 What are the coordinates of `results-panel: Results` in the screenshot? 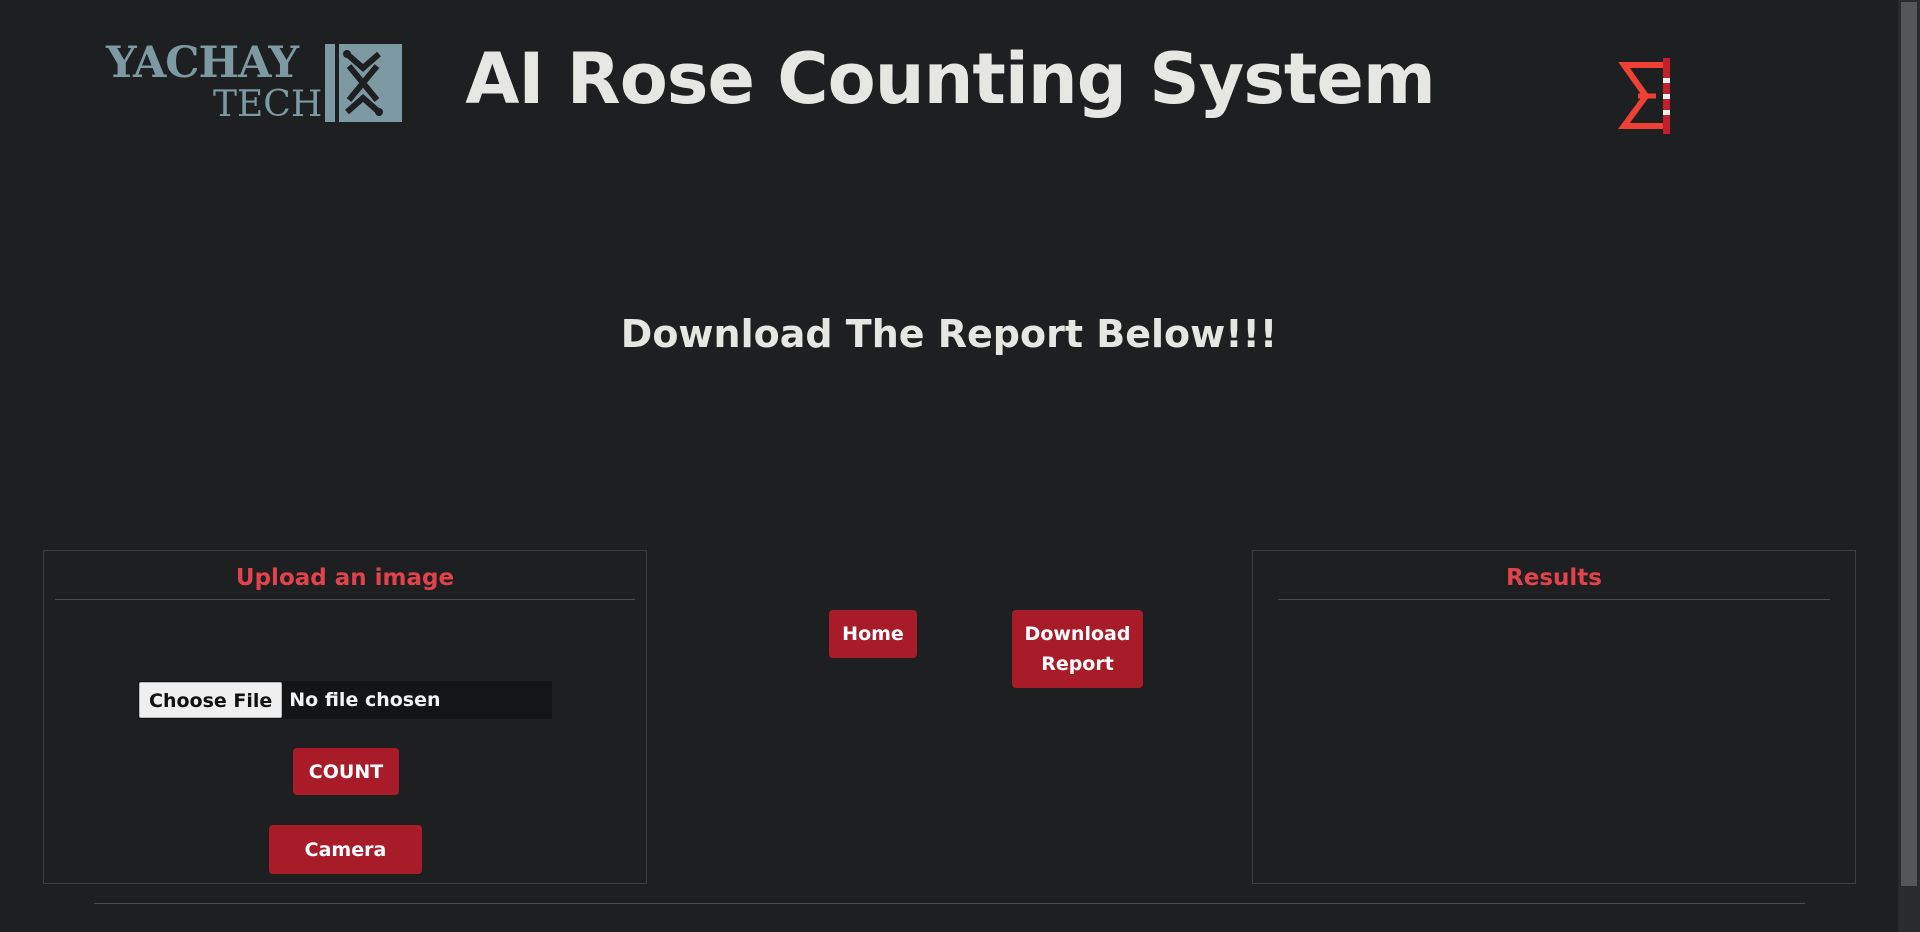 It's located at (1554, 717).